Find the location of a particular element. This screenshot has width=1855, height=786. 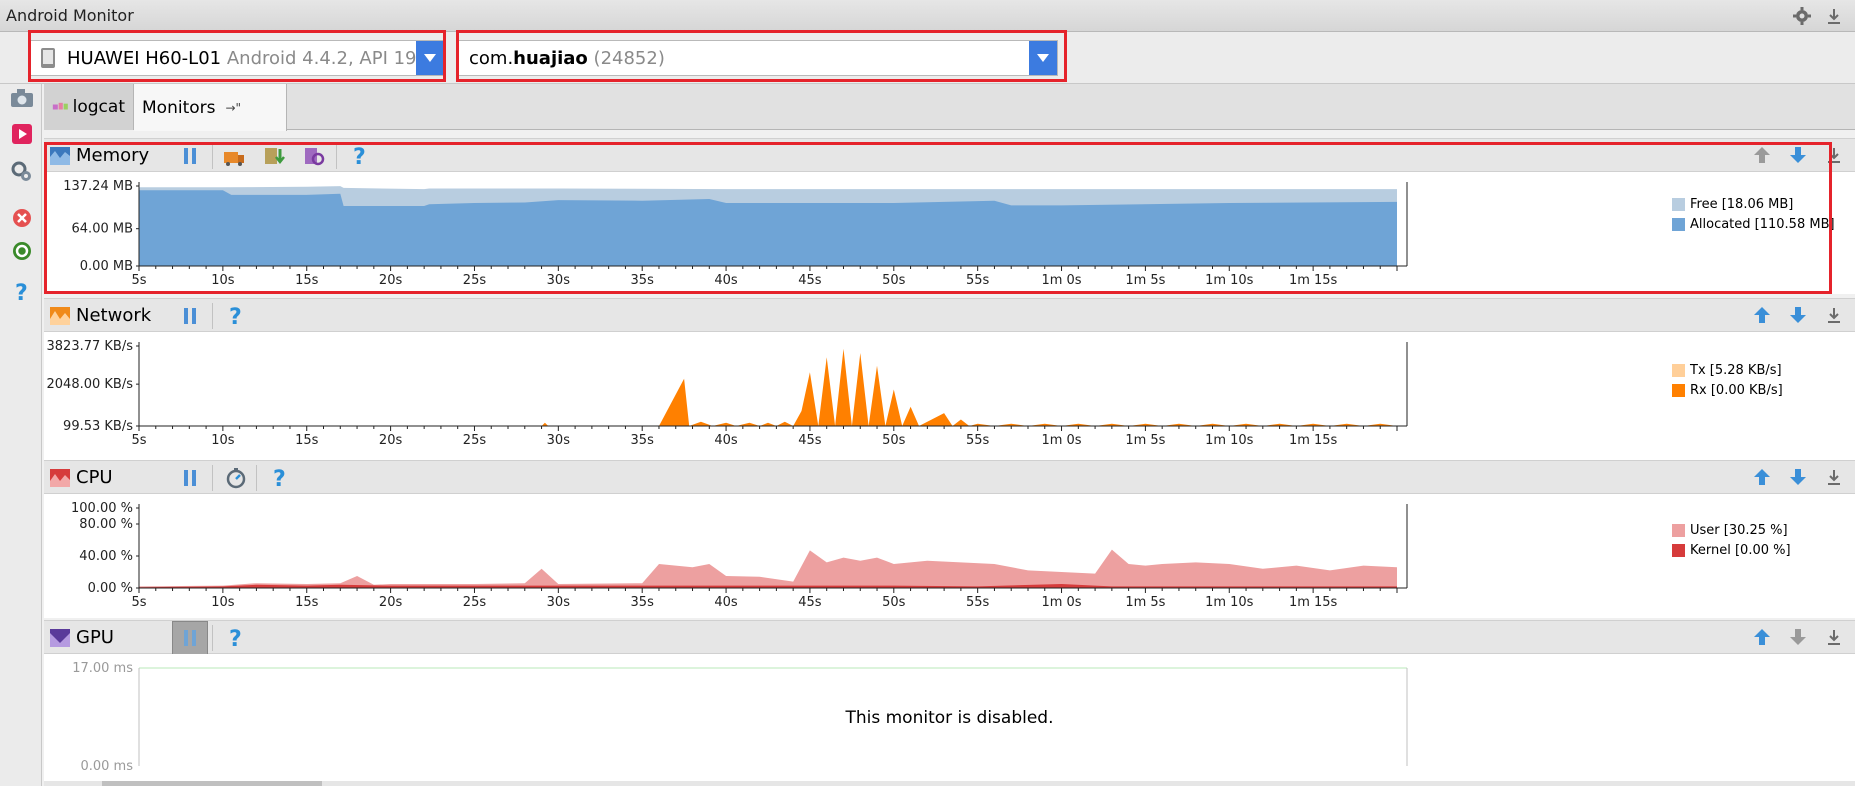

device-os: Android 4.4.2, API 19 is located at coordinates (321, 58).